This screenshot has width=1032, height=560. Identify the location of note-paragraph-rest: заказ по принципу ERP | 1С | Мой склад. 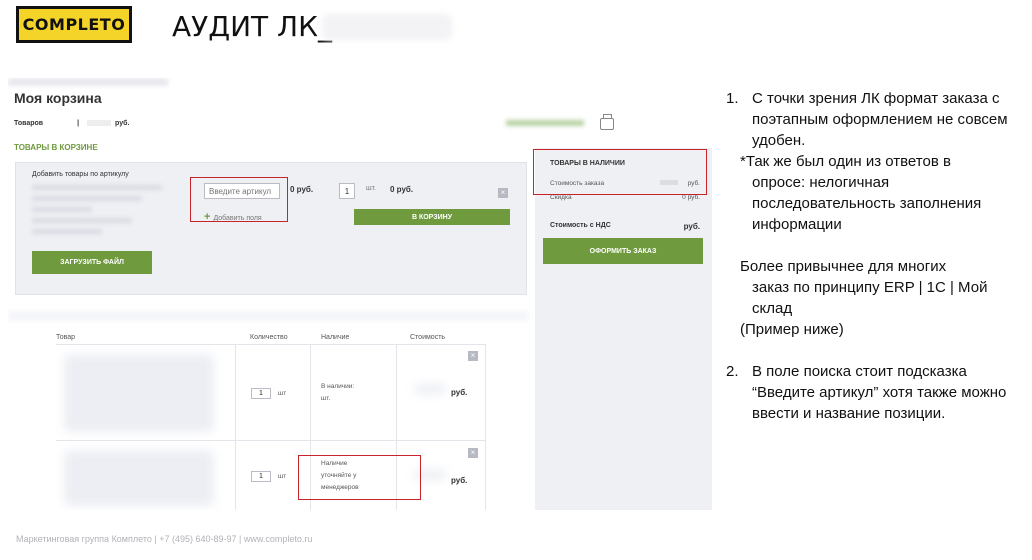
(870, 298).